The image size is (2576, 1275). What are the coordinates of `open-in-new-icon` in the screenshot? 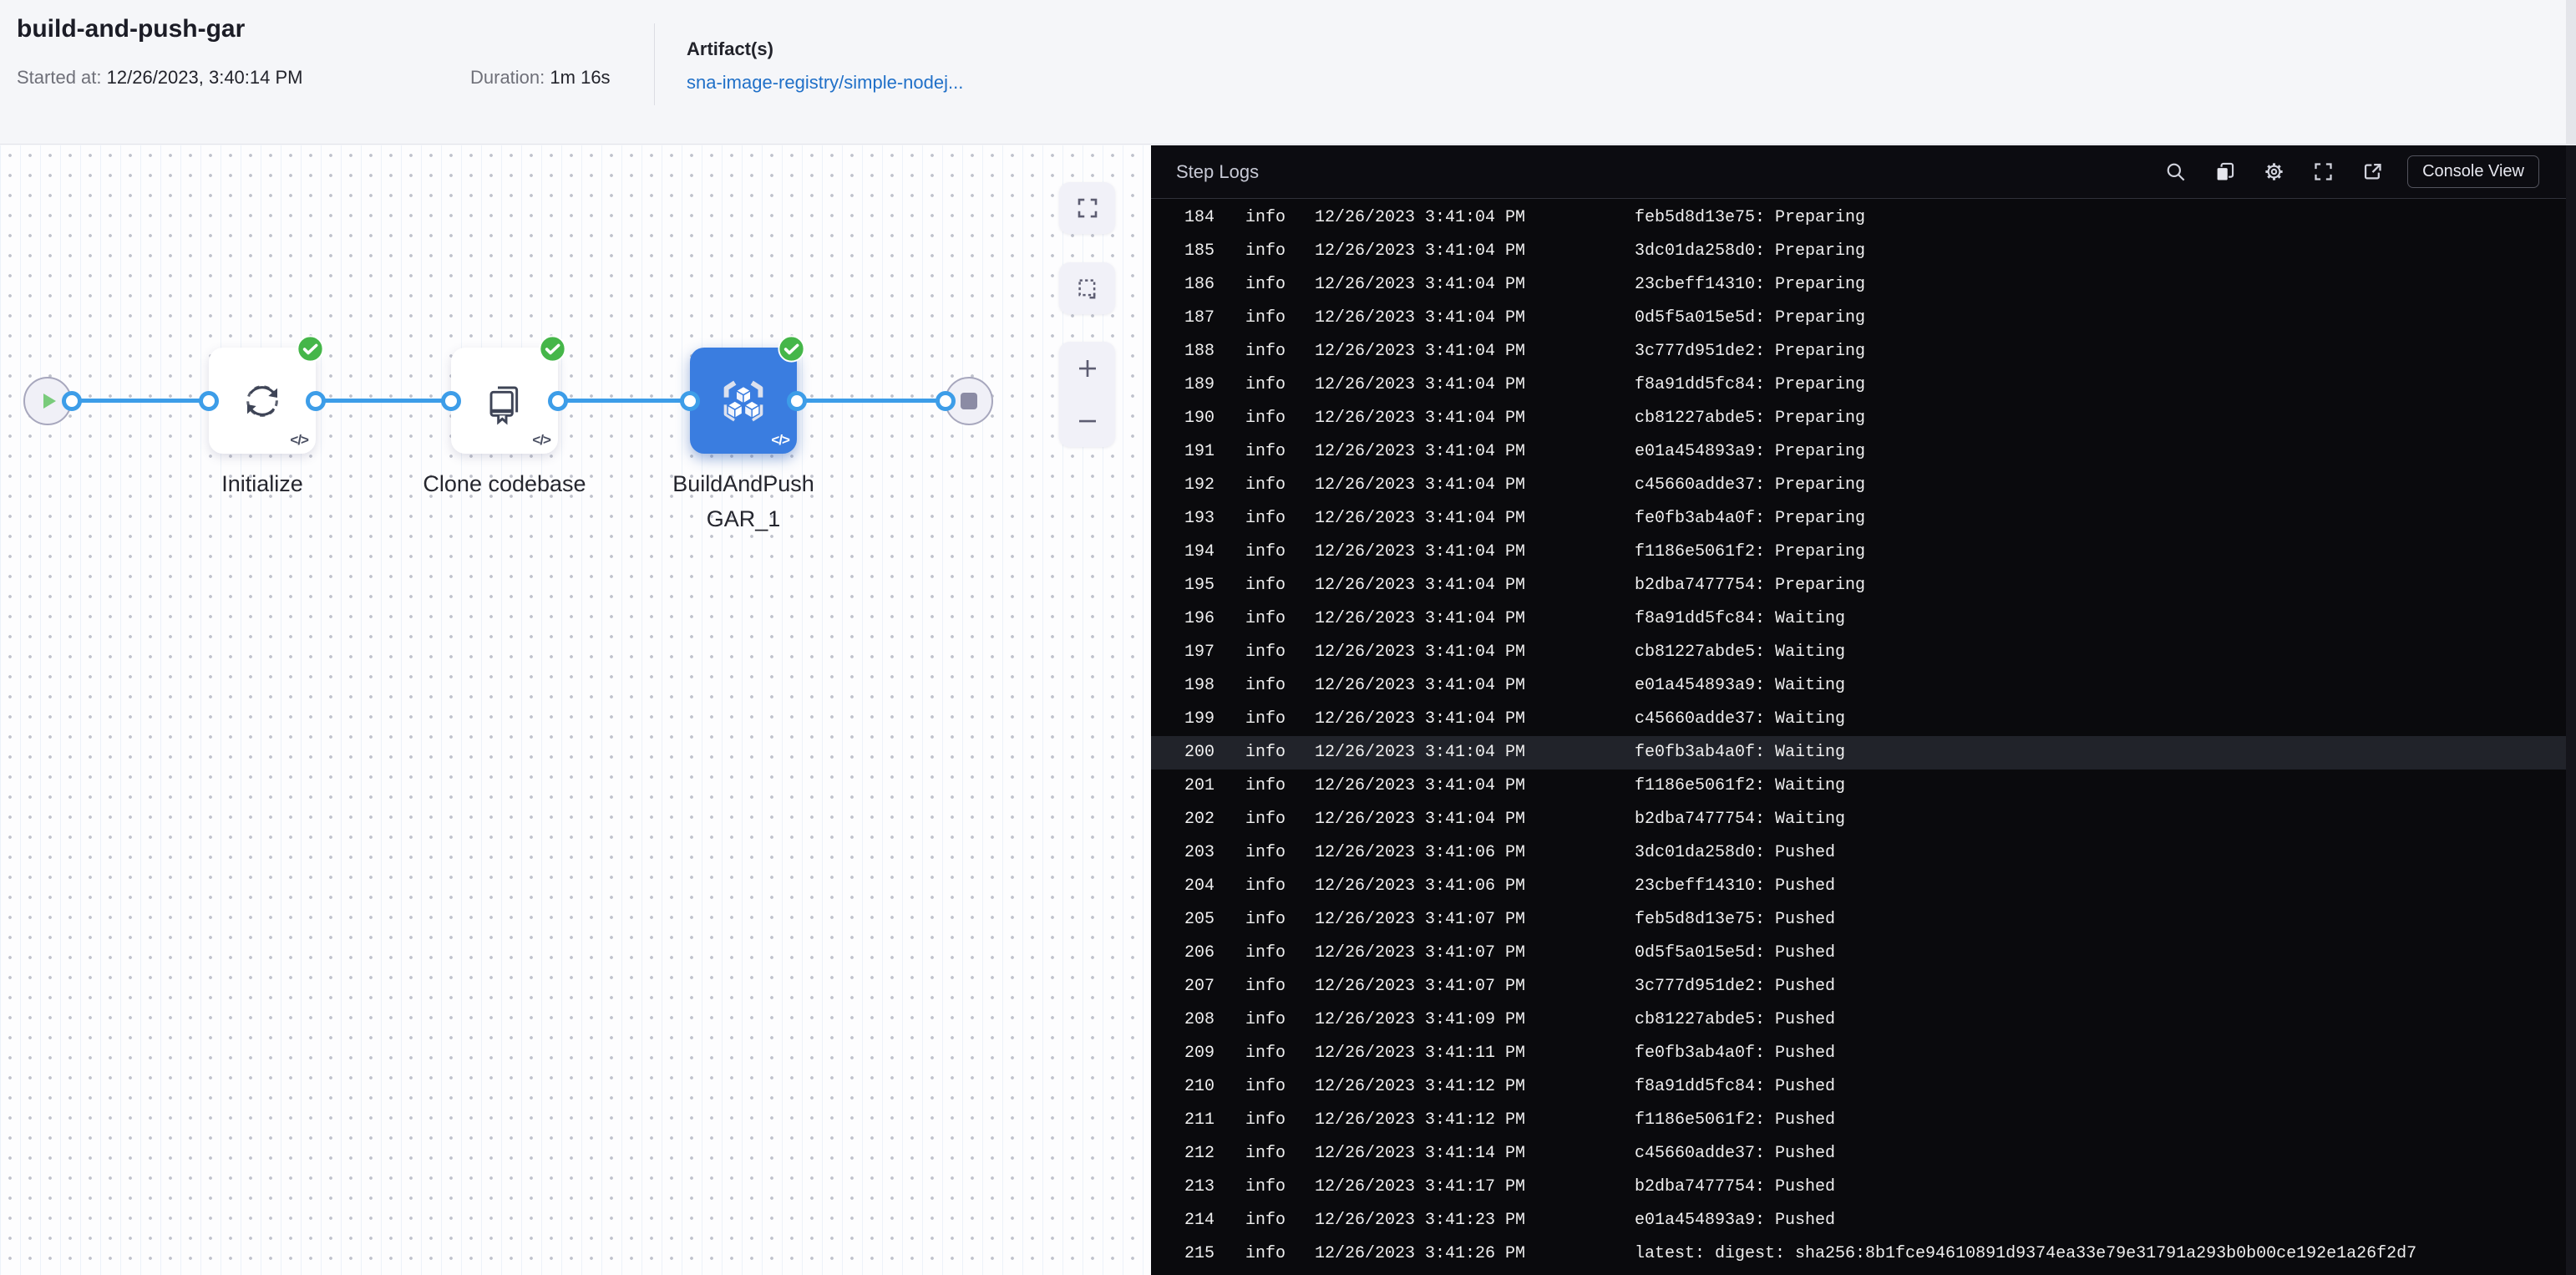 It's located at (2372, 171).